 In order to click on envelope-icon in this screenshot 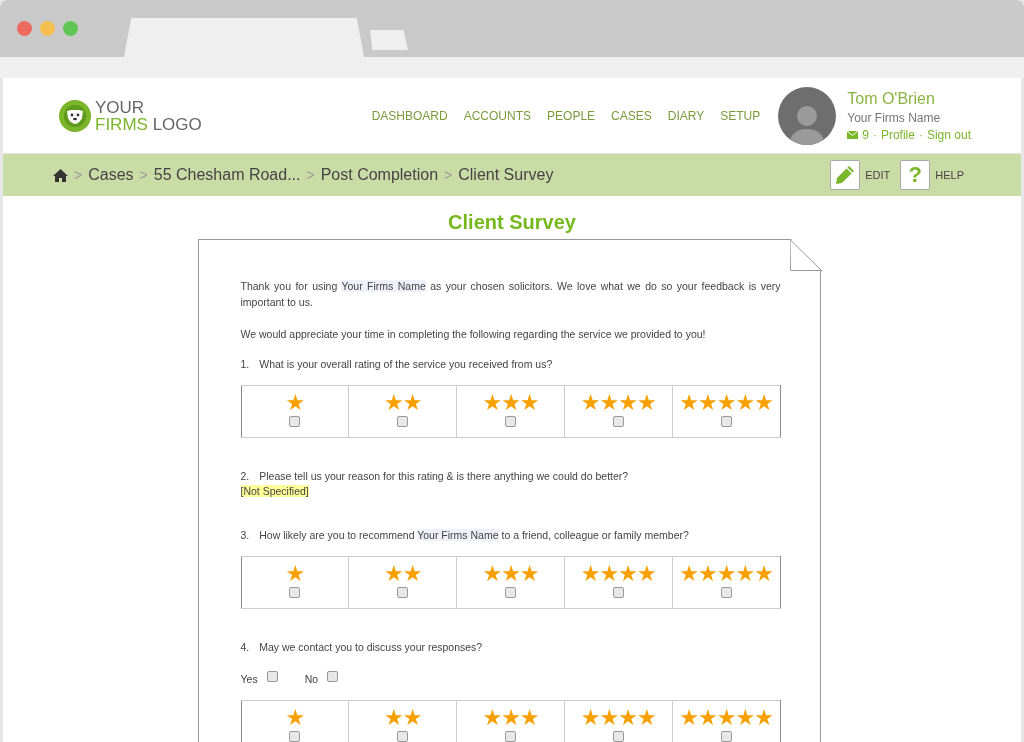, I will do `click(853, 134)`.